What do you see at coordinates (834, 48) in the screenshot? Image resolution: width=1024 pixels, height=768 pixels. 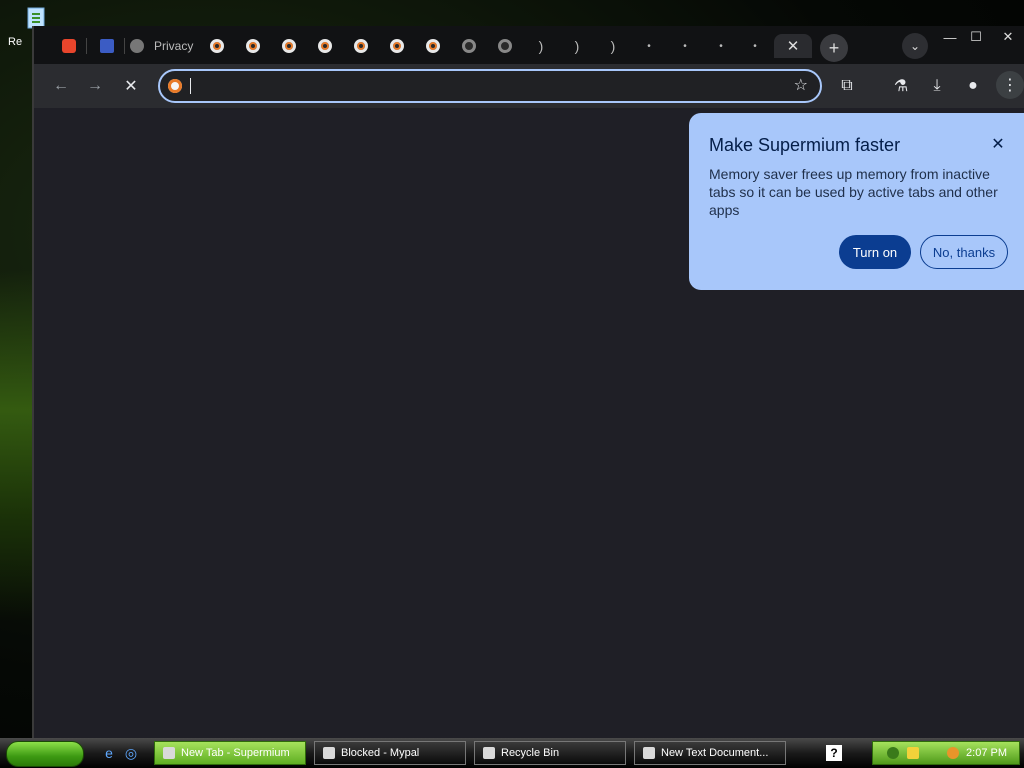 I see `new-tab-button: +` at bounding box center [834, 48].